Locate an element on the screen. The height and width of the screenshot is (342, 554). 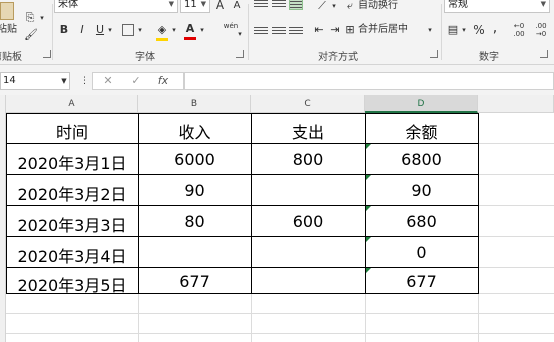
percent-style-button: % is located at coordinates (479, 30).